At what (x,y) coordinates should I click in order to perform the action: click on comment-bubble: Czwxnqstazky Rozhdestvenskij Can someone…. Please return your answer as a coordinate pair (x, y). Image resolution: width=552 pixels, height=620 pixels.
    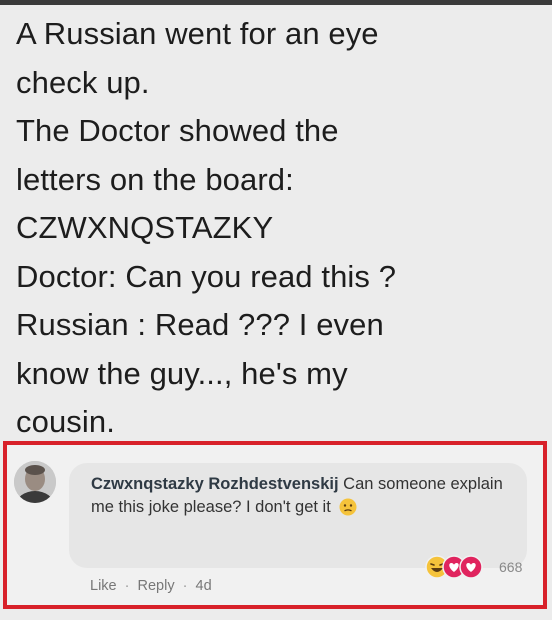
    Looking at the image, I should click on (298, 515).